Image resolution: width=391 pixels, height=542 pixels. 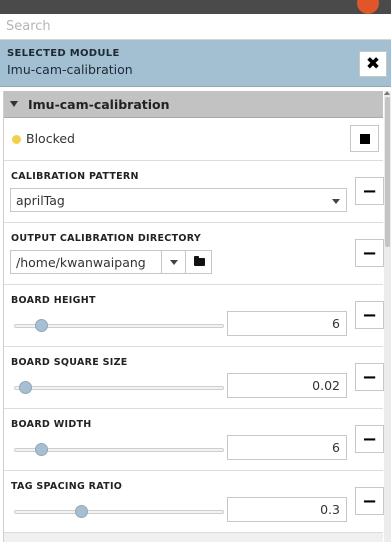 I want to click on tag-spacing-ratio-label: TAG SPACING RATIO, so click(x=67, y=486).